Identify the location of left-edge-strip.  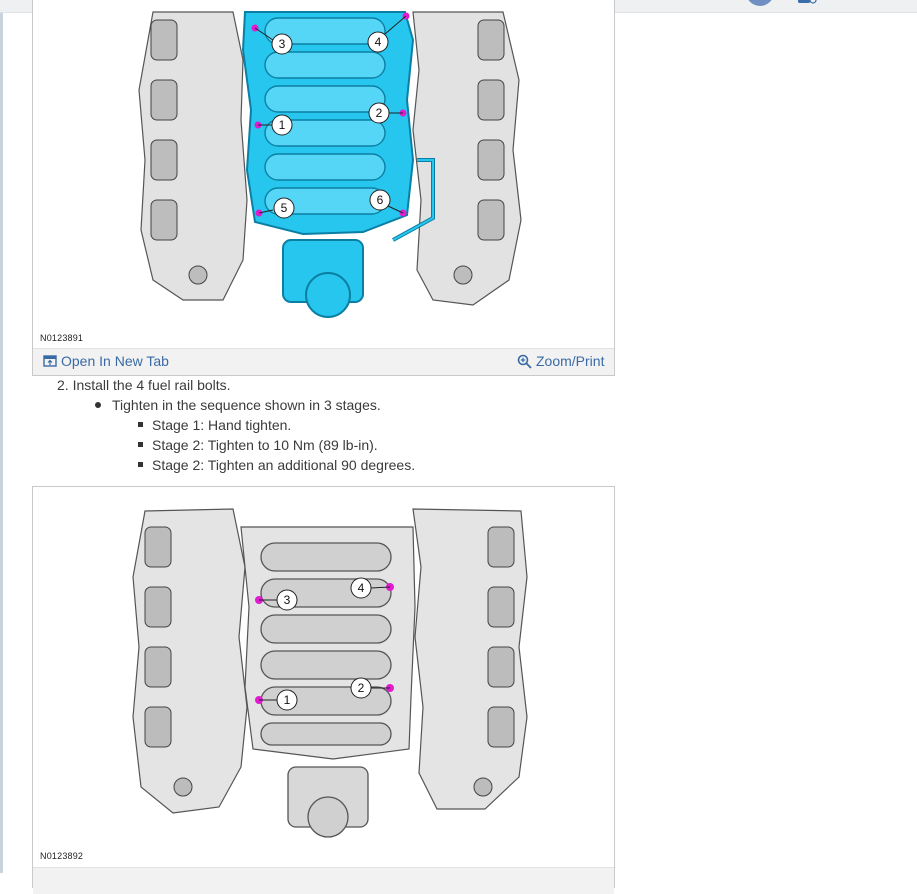
(1, 436).